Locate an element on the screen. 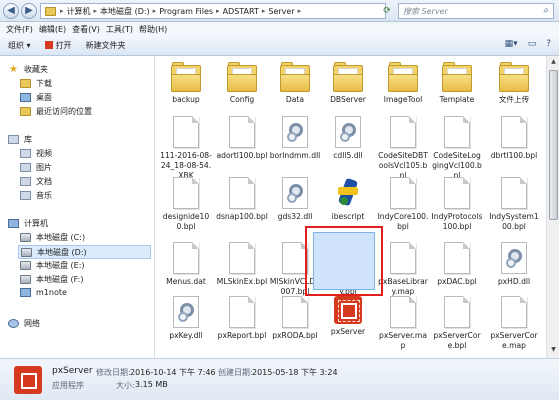 Image resolution: width=559 pixels, height=400 pixels. file-item: ImageTool is located at coordinates (403, 83).